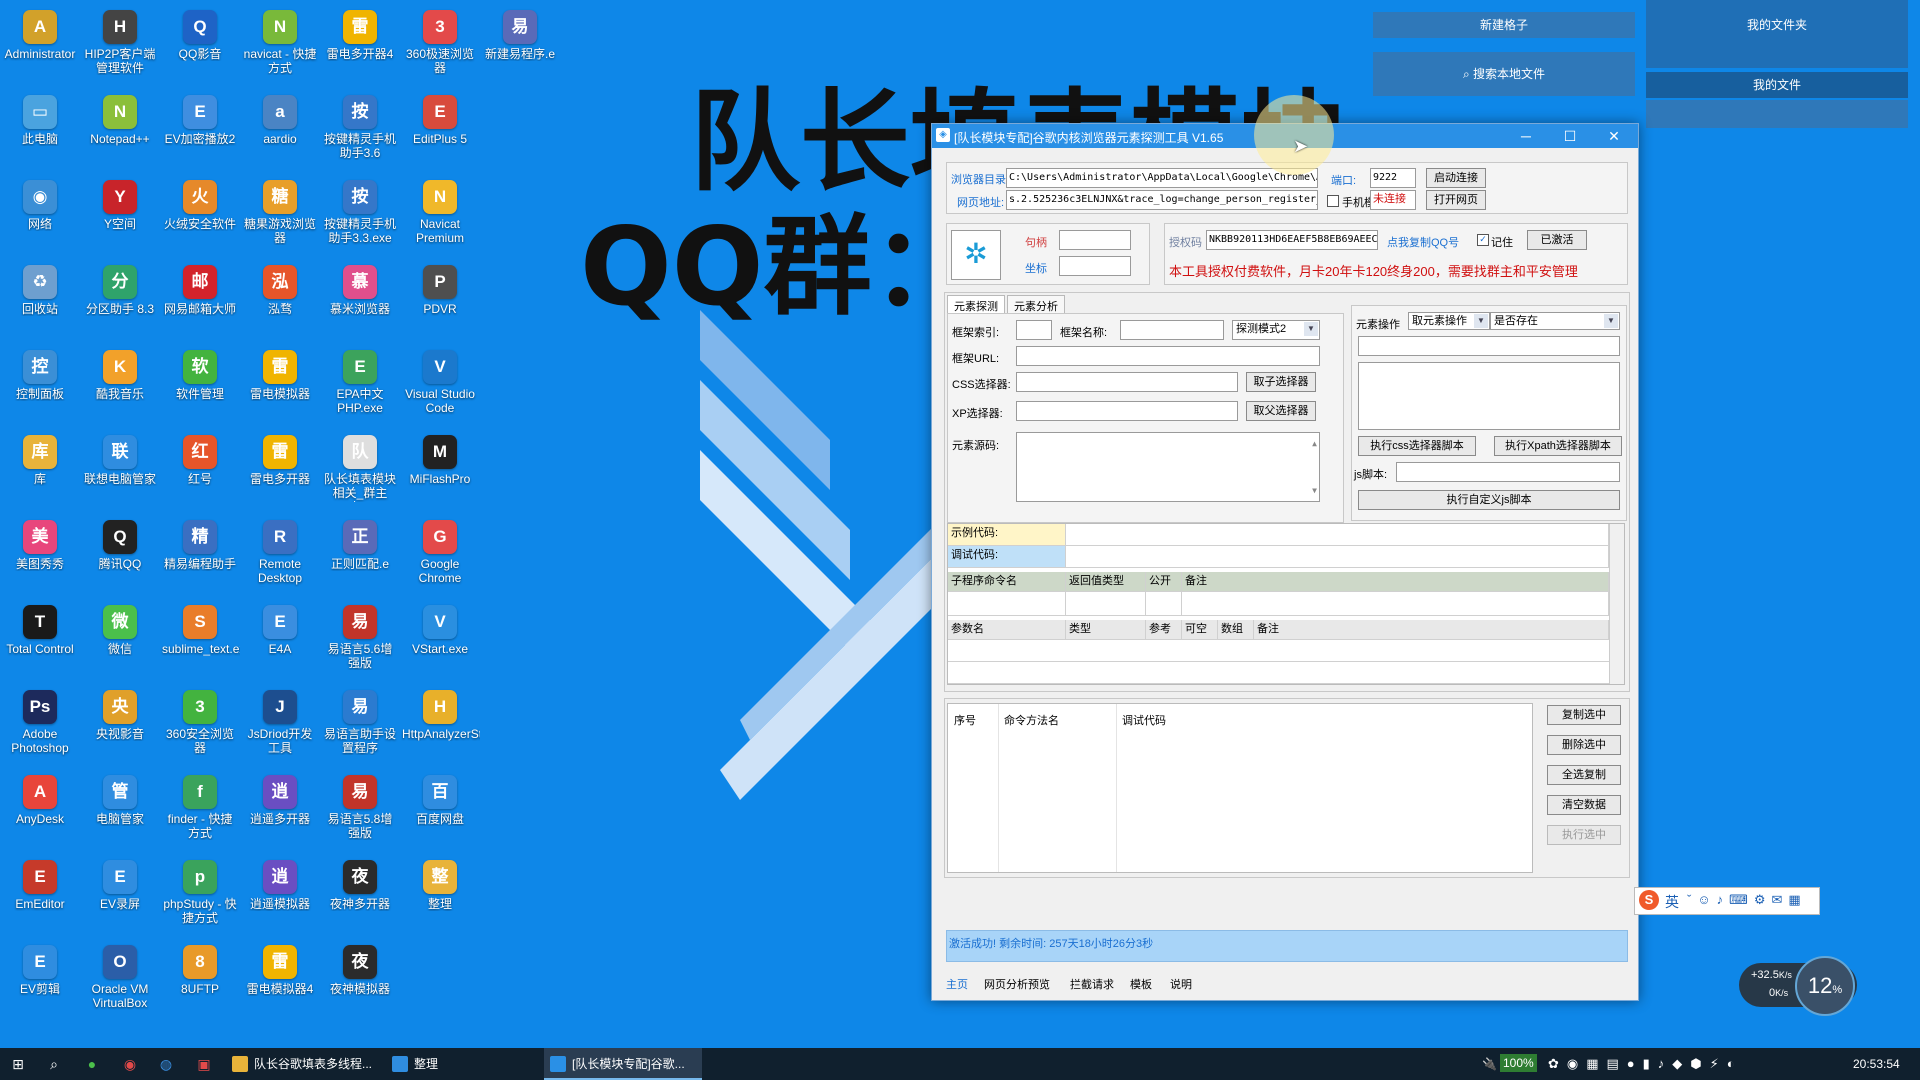 This screenshot has height=1080, width=1920. I want to click on desktop-icon: Ssublime_text.exe, so click(200, 638).